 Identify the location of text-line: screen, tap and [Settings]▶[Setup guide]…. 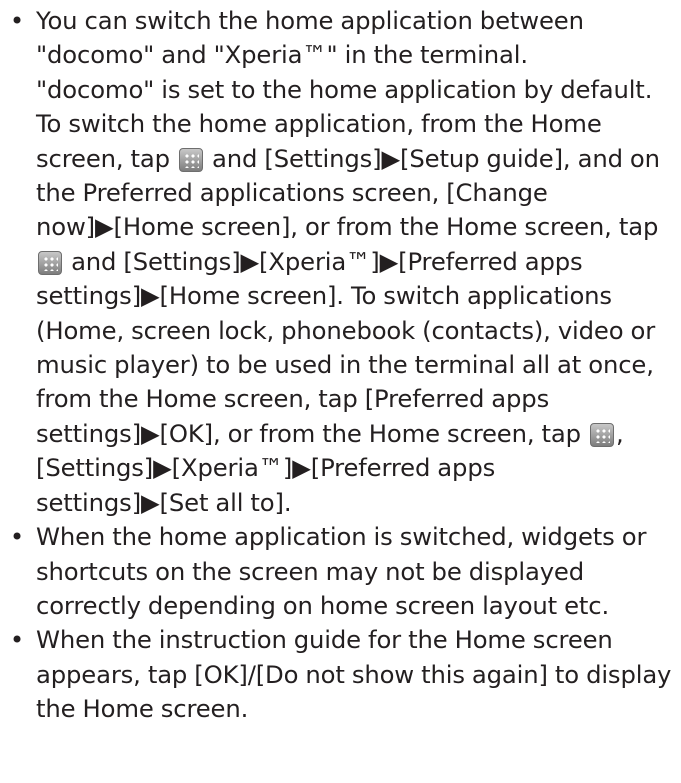
(358, 159).